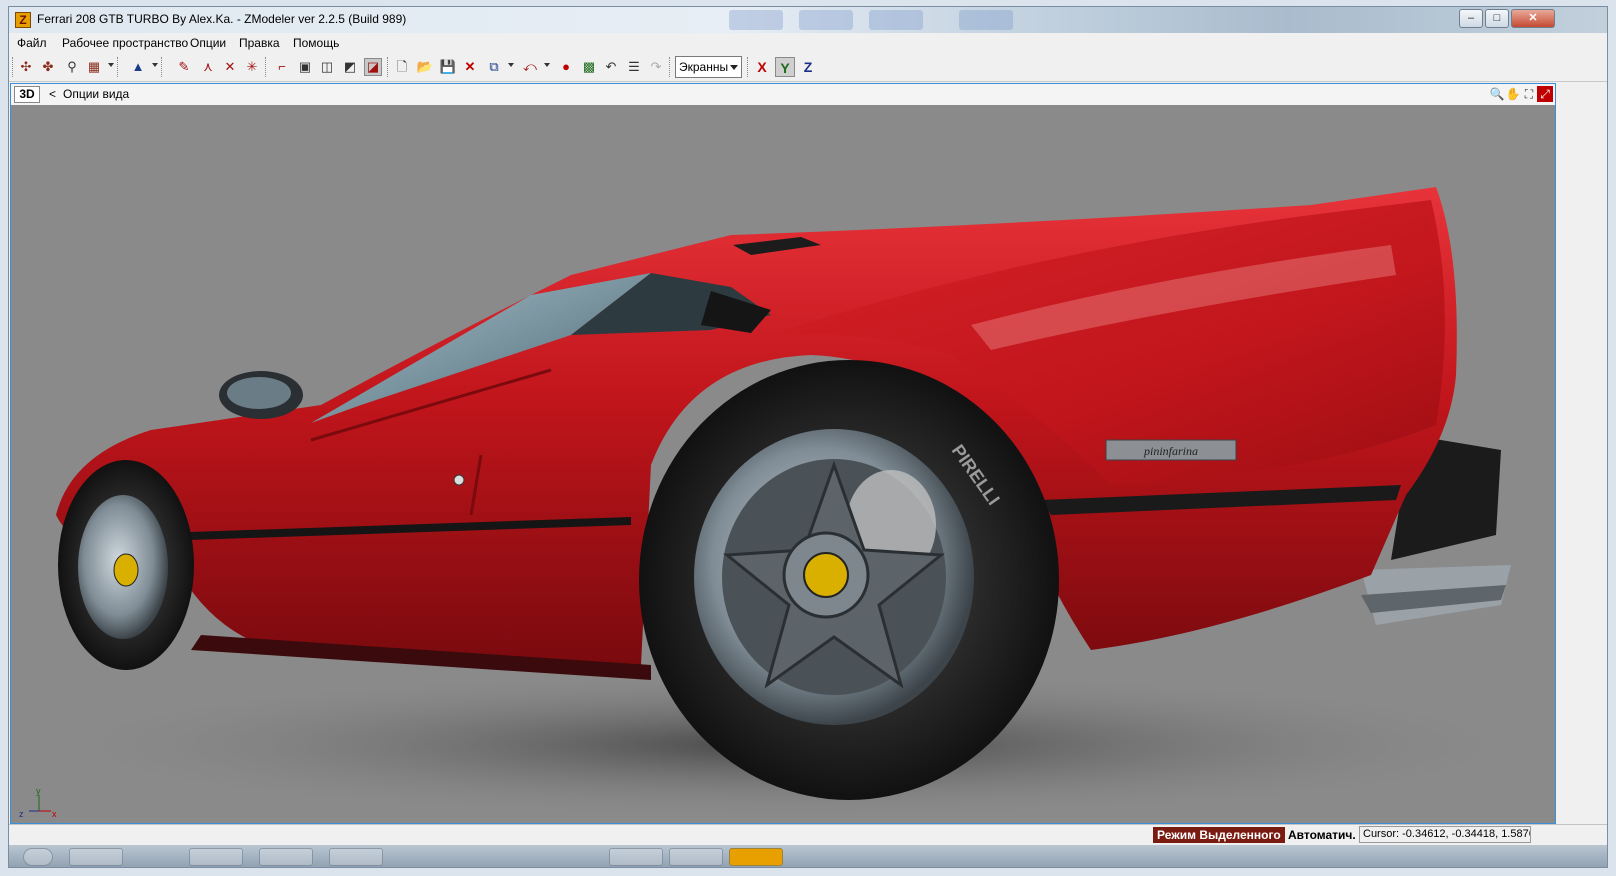 The image size is (1616, 876). What do you see at coordinates (1322, 835) in the screenshot?
I see `auto-mode-indicator: Автоматич.` at bounding box center [1322, 835].